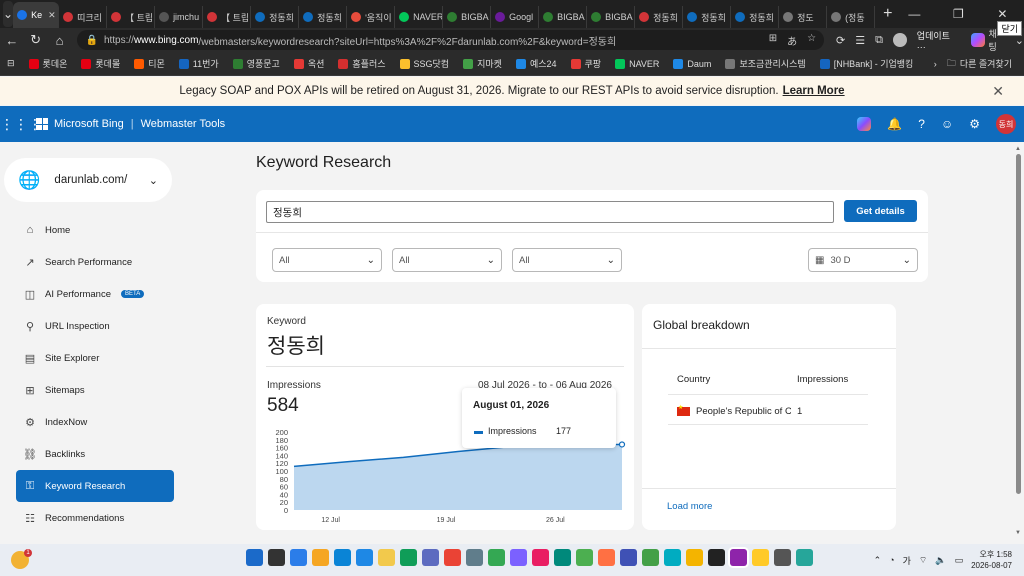  I want to click on learn-more-link: Learn More, so click(814, 91).